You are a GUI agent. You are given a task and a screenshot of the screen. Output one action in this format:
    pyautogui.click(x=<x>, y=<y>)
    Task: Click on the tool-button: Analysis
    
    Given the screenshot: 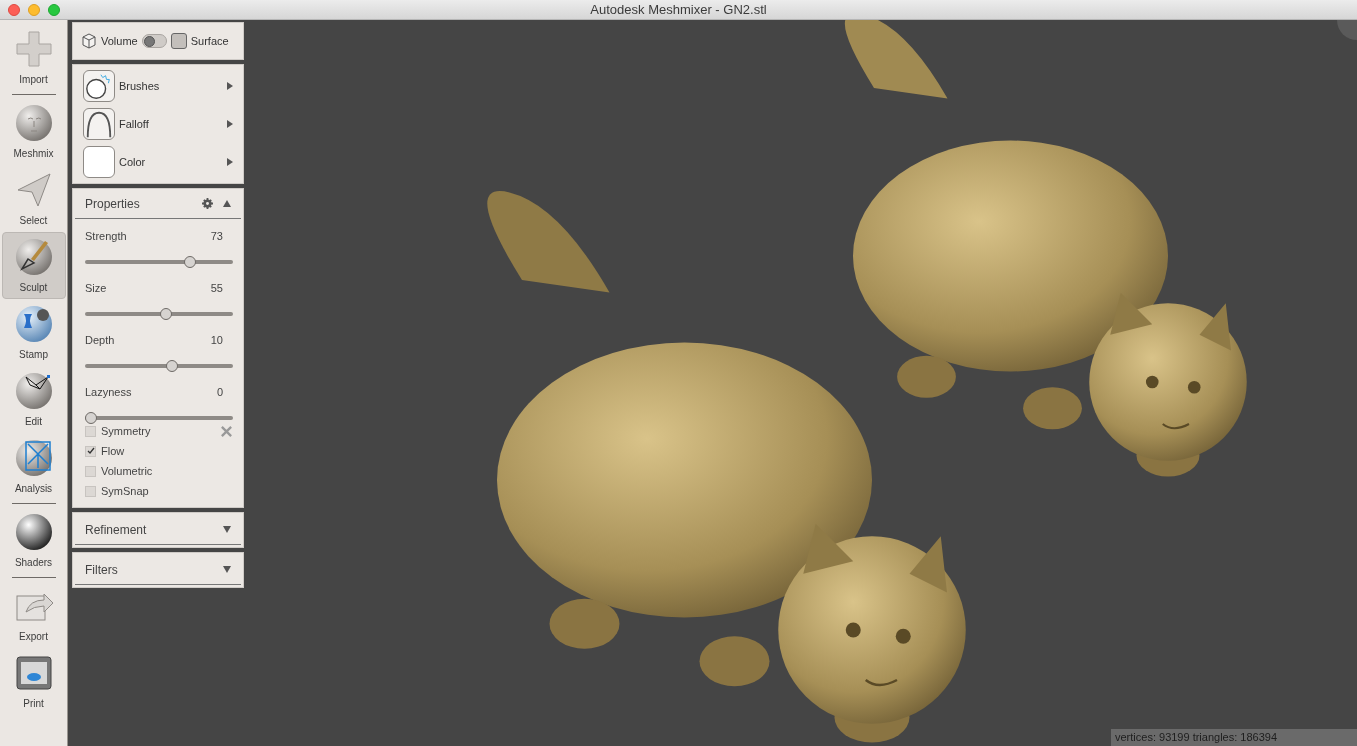 What is the action you would take?
    pyautogui.click(x=33, y=466)
    